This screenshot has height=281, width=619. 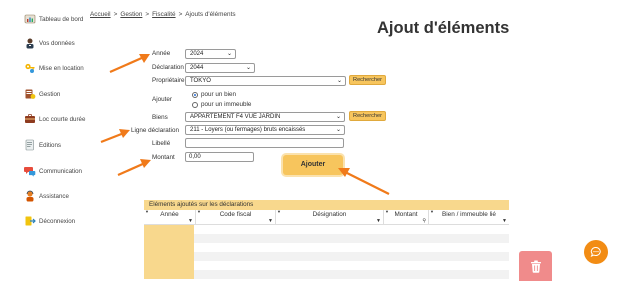 I want to click on sidebar-item-label: Loc courte durée, so click(x=62, y=119).